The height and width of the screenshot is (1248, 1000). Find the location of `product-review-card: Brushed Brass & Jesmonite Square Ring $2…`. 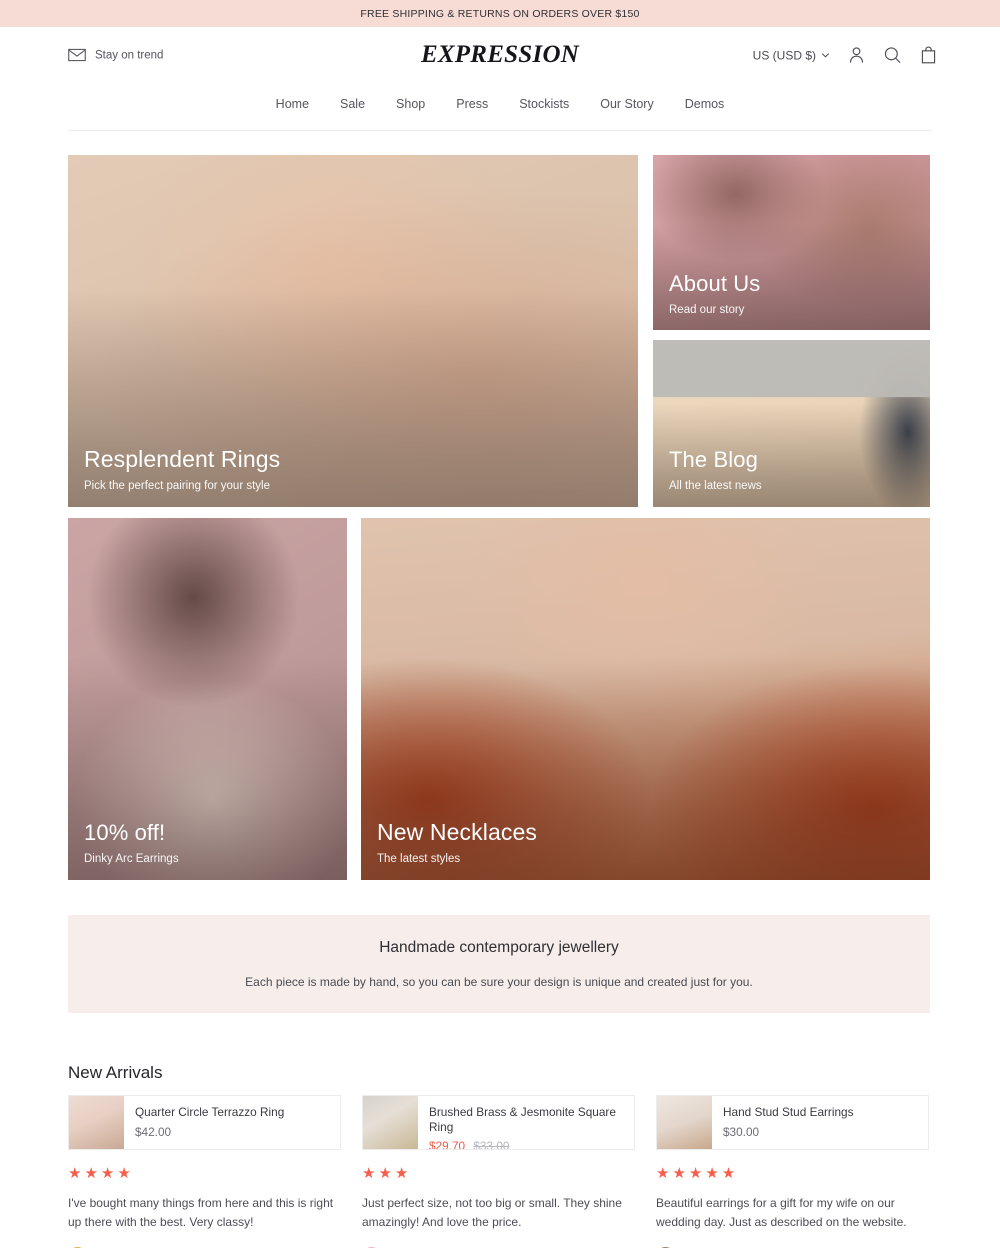

product-review-card: Brushed Brass & Jesmonite Square Ring $2… is located at coordinates (498, 1171).